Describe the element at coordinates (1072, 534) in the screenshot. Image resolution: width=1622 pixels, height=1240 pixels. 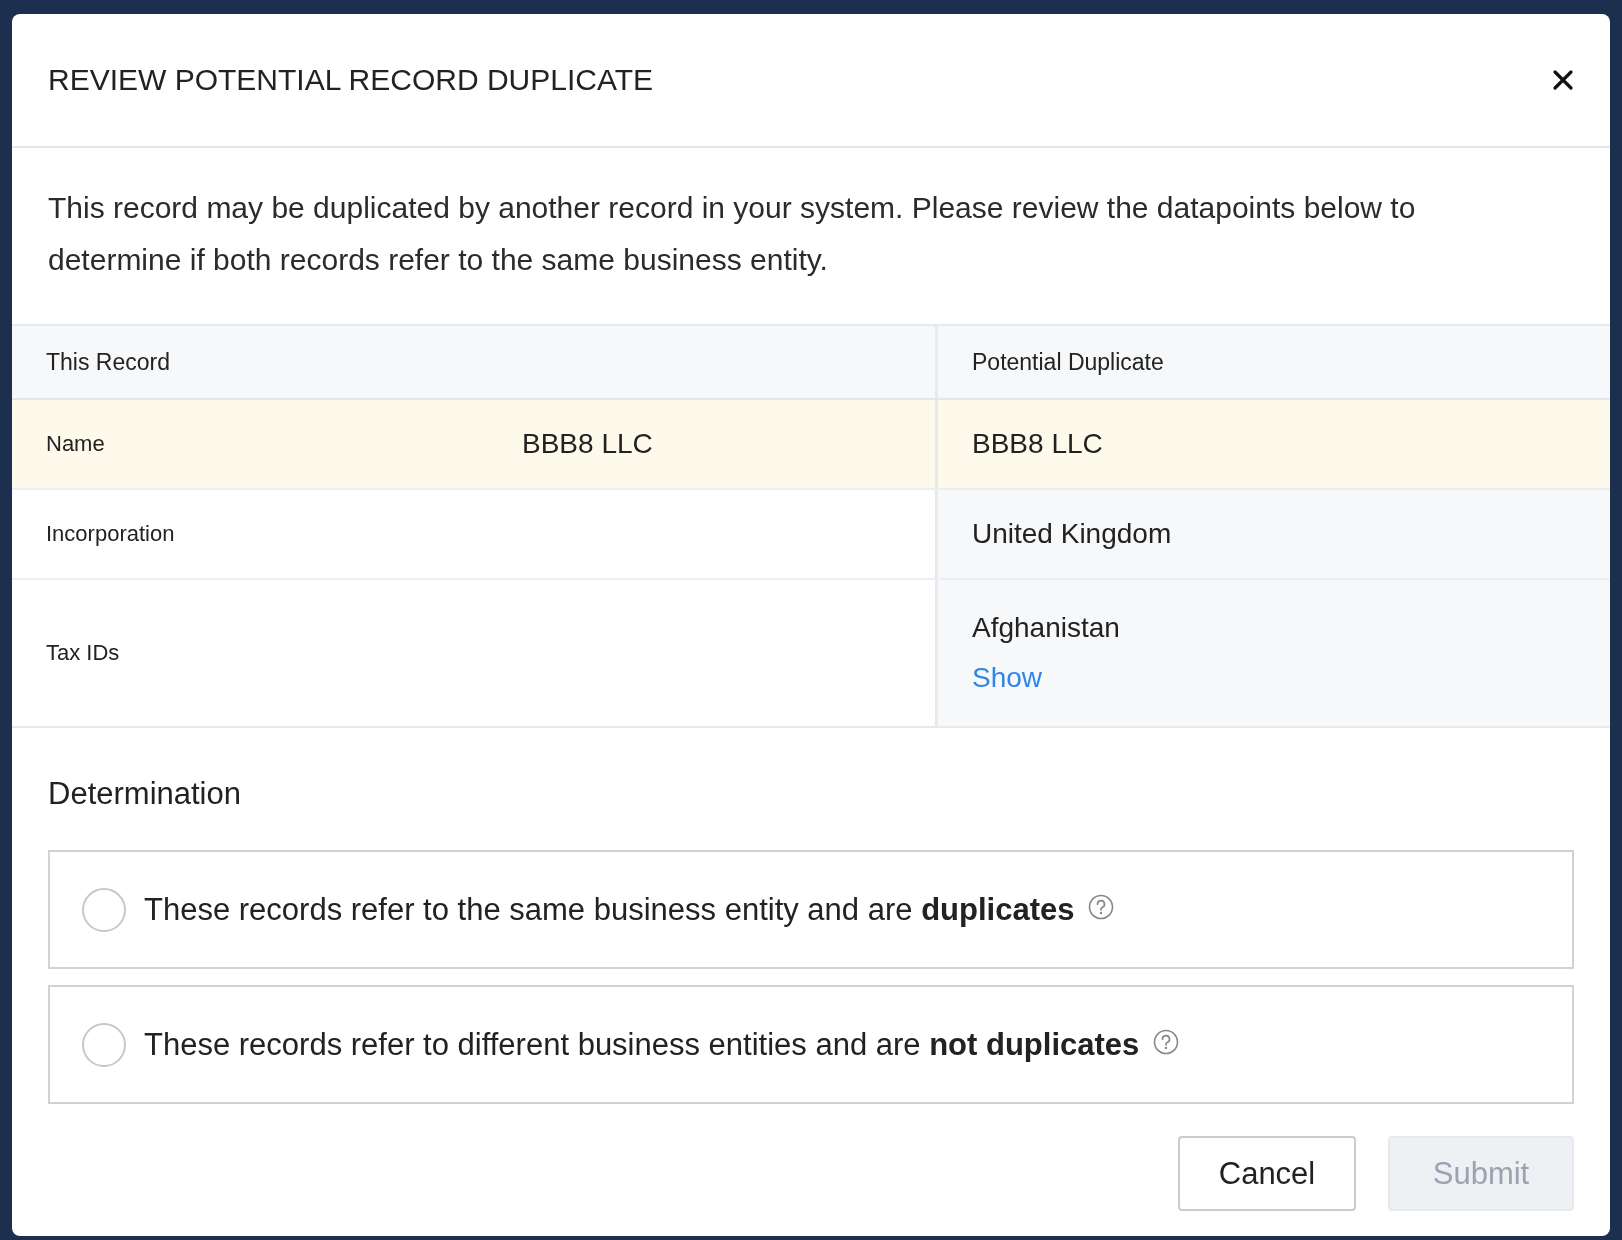
I see `table-cell: United Kingdom` at that location.